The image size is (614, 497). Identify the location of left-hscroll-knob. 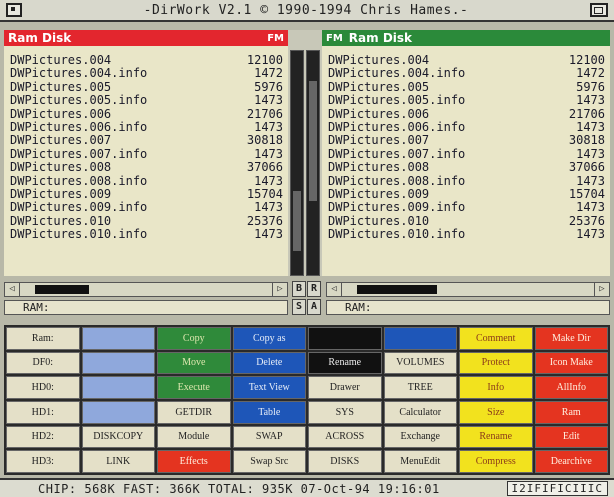
(62, 289).